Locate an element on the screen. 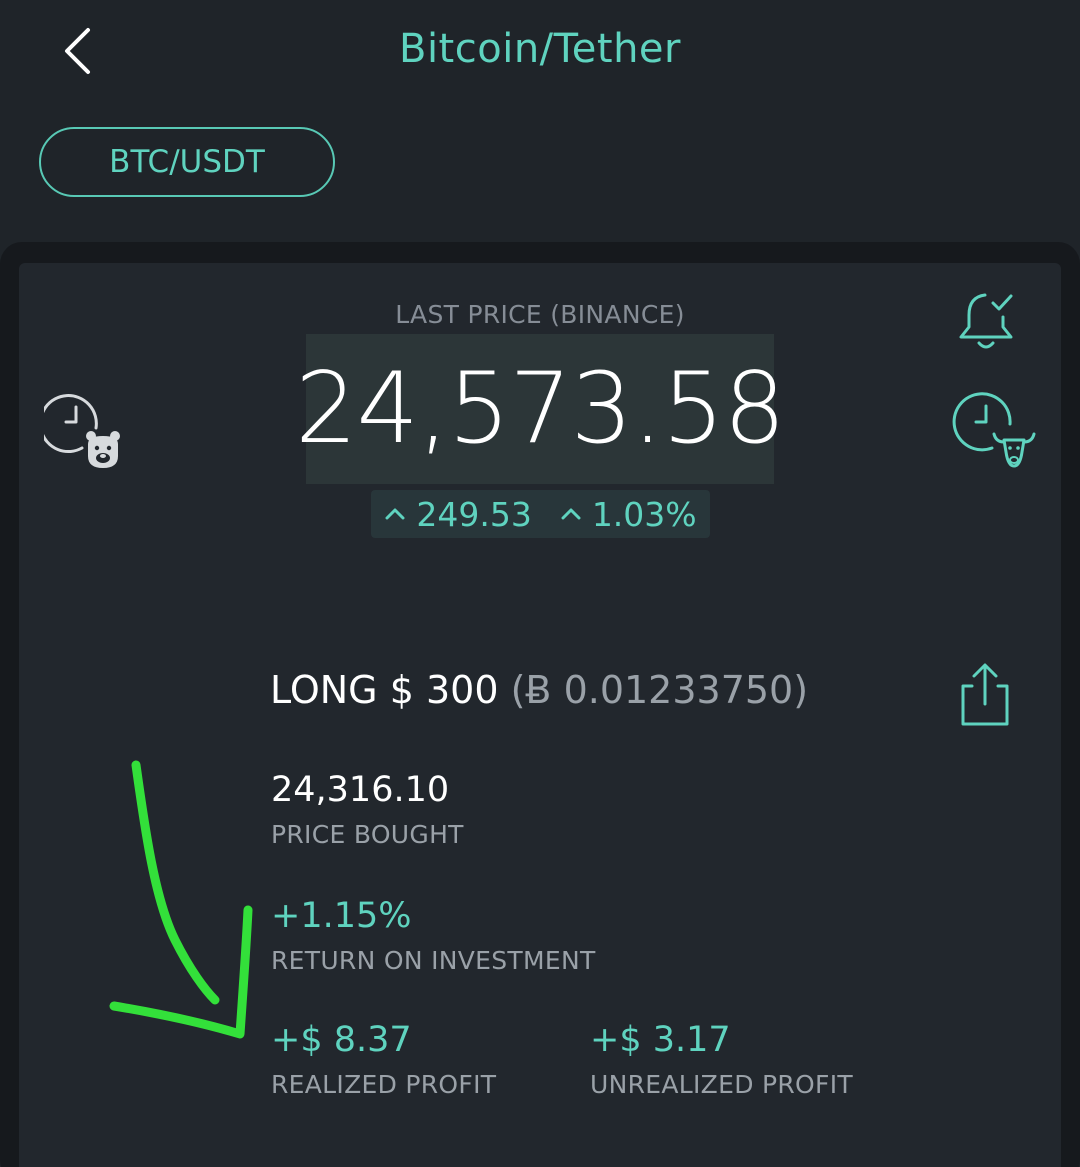 Image resolution: width=1080 pixels, height=1167 pixels. last-price-box: 24,573.58 is located at coordinates (540, 409).